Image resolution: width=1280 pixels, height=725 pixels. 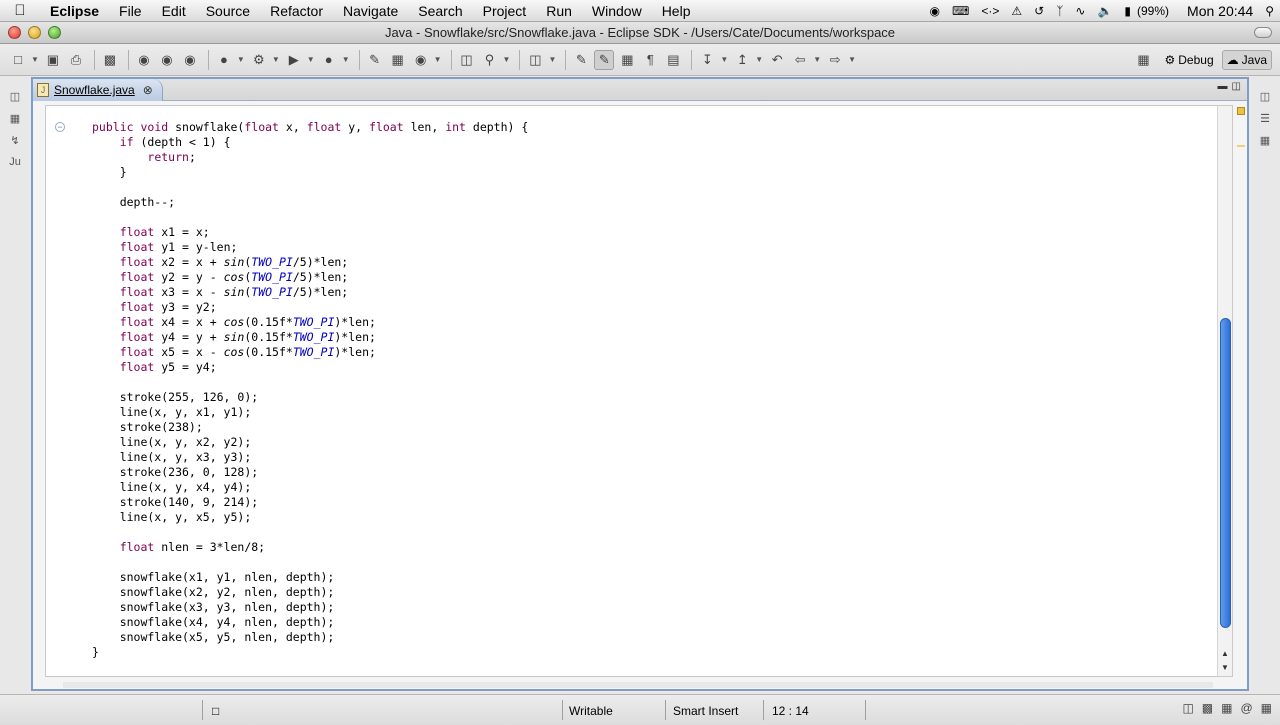 I want to click on web-service-icon: ◉, so click(x=167, y=60).